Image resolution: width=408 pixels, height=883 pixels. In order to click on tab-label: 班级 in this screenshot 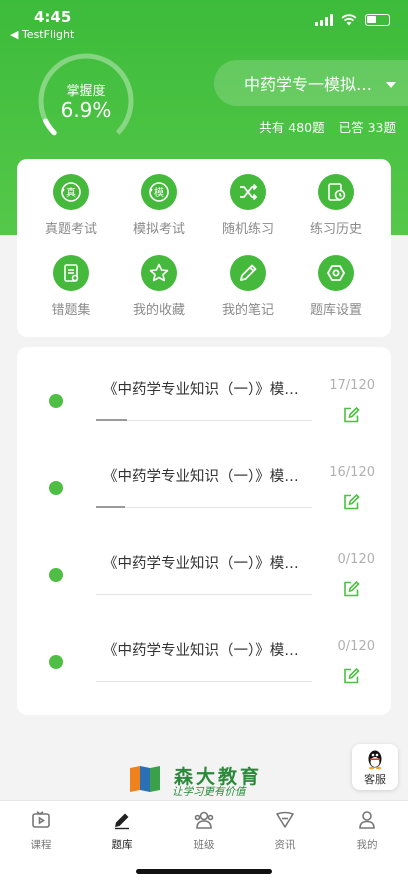, I will do `click(204, 845)`.